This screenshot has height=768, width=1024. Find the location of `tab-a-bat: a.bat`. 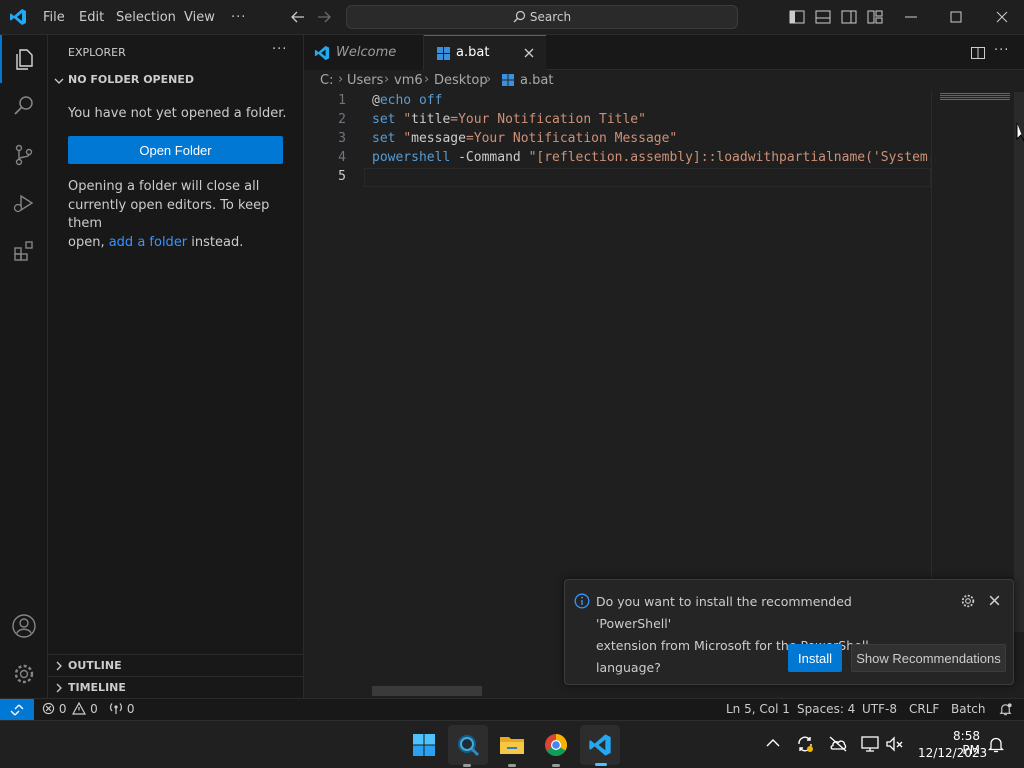

tab-a-bat: a.bat is located at coordinates (485, 53).